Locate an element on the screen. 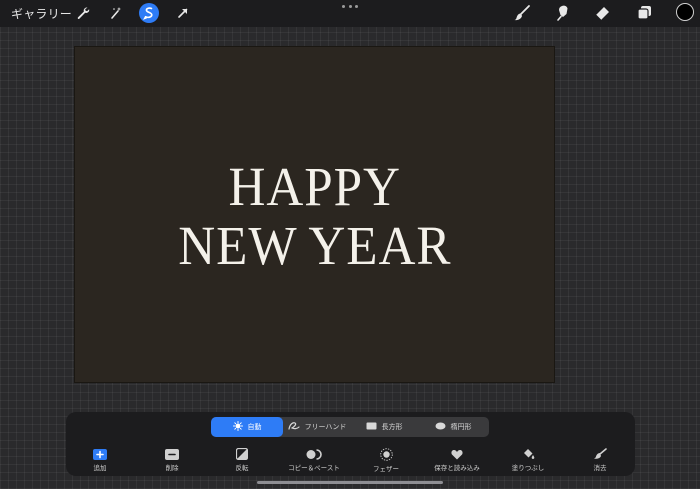 Image resolution: width=700 pixels, height=489 pixels. eraser-icon is located at coordinates (603, 13).